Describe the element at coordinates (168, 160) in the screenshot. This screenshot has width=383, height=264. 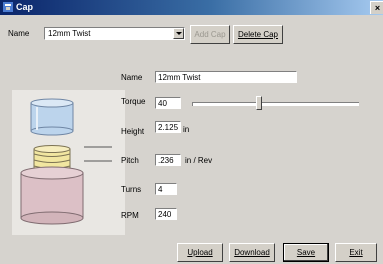
I see `pitch-input: .236` at that location.